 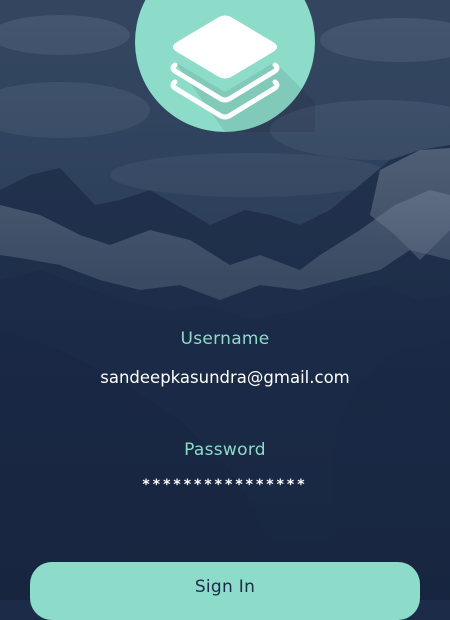 What do you see at coordinates (225, 450) in the screenshot?
I see `password-label: Password` at bounding box center [225, 450].